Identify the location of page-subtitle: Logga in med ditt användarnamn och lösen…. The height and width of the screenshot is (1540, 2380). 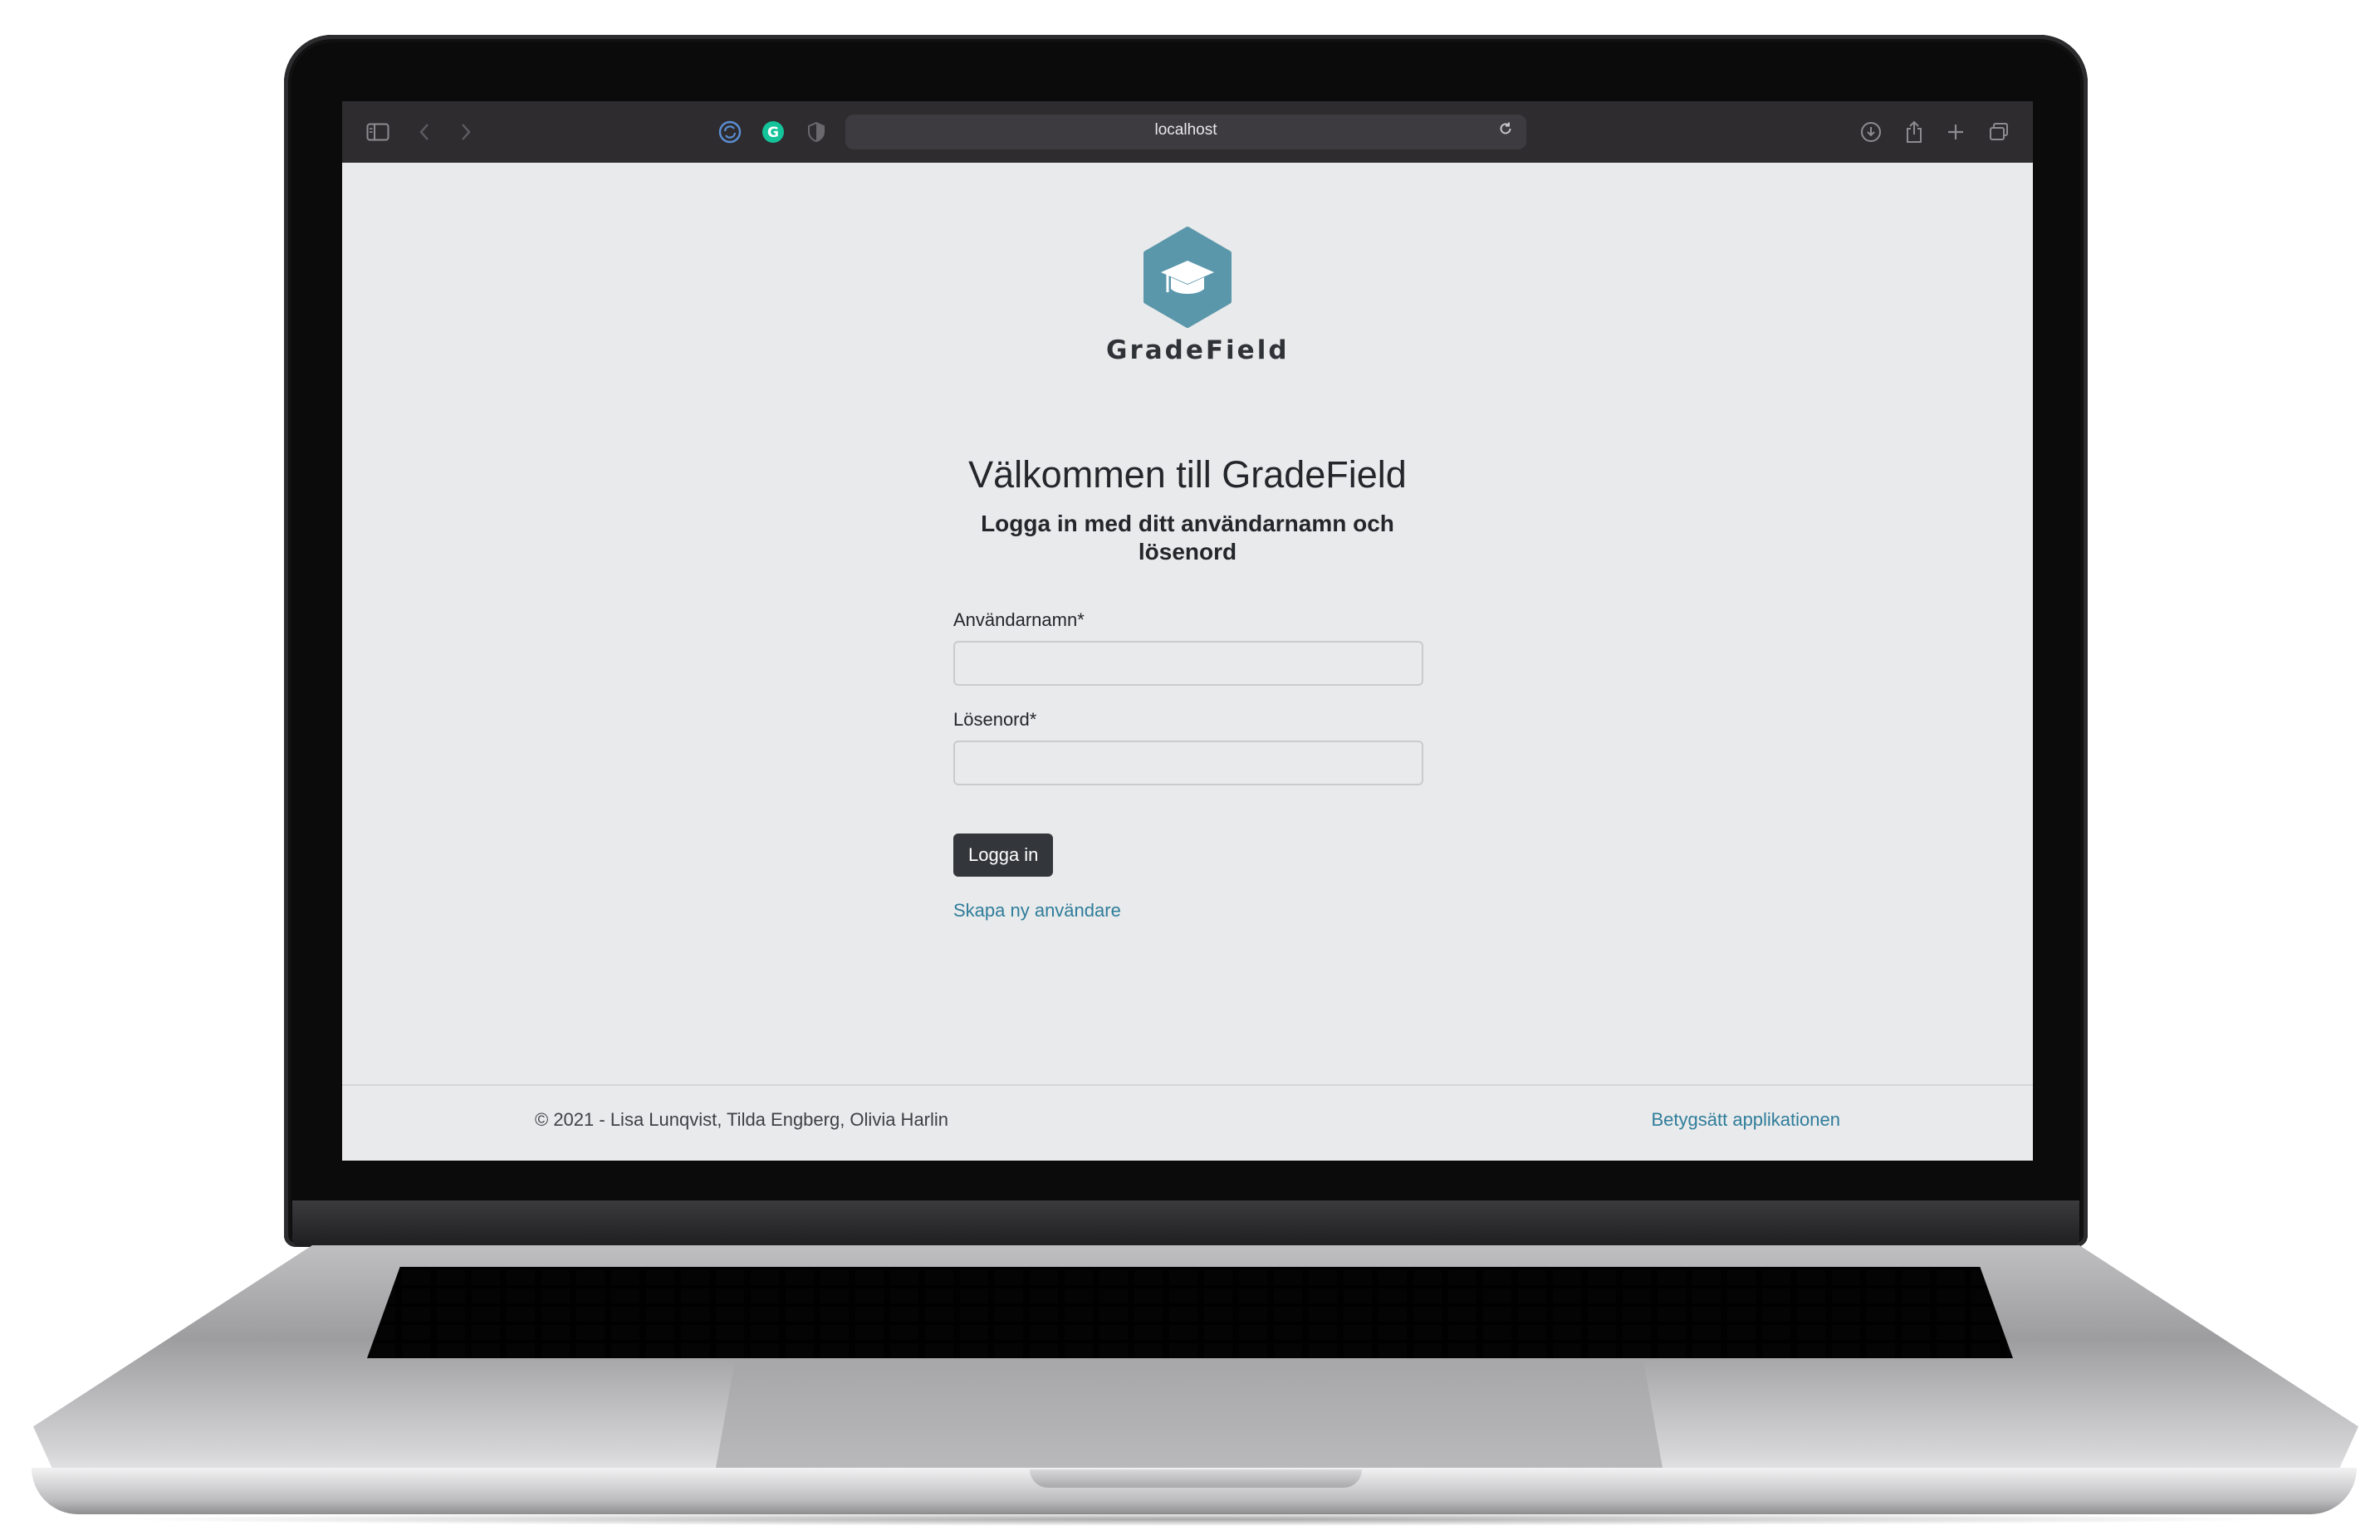
(1187, 538).